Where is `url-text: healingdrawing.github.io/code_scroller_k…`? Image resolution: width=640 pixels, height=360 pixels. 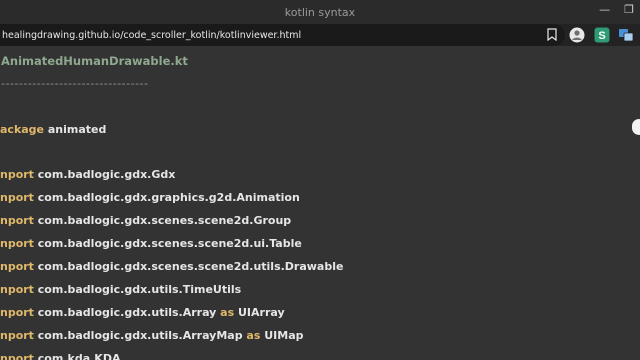 url-text: healingdrawing.github.io/code_scroller_k… is located at coordinates (151, 35).